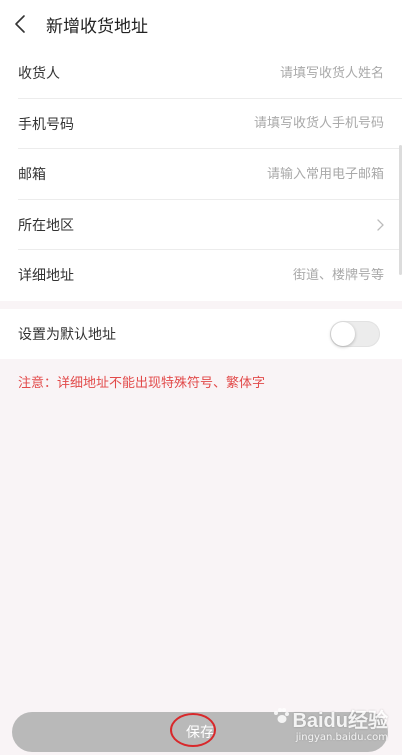  I want to click on paw-icon, so click(281, 719).